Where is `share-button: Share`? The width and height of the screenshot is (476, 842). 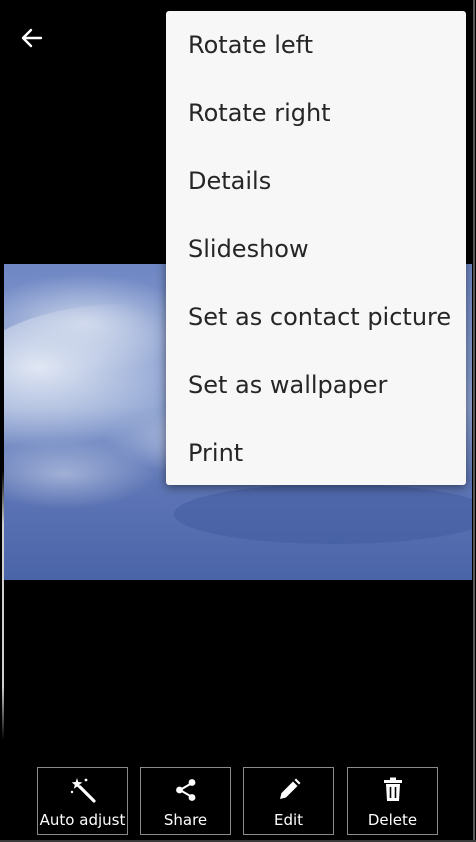 share-button: Share is located at coordinates (185, 801).